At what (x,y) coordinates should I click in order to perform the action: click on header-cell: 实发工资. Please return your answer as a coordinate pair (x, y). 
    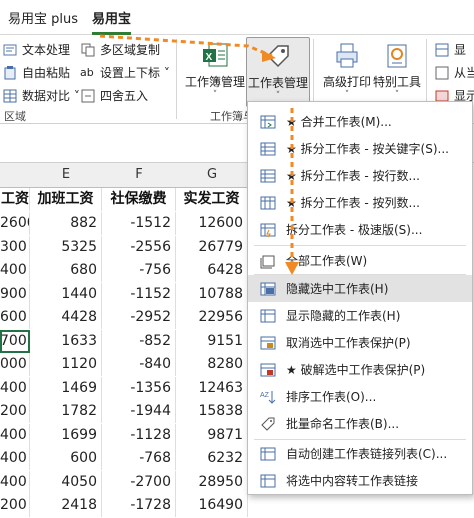
    Looking at the image, I should click on (212, 199).